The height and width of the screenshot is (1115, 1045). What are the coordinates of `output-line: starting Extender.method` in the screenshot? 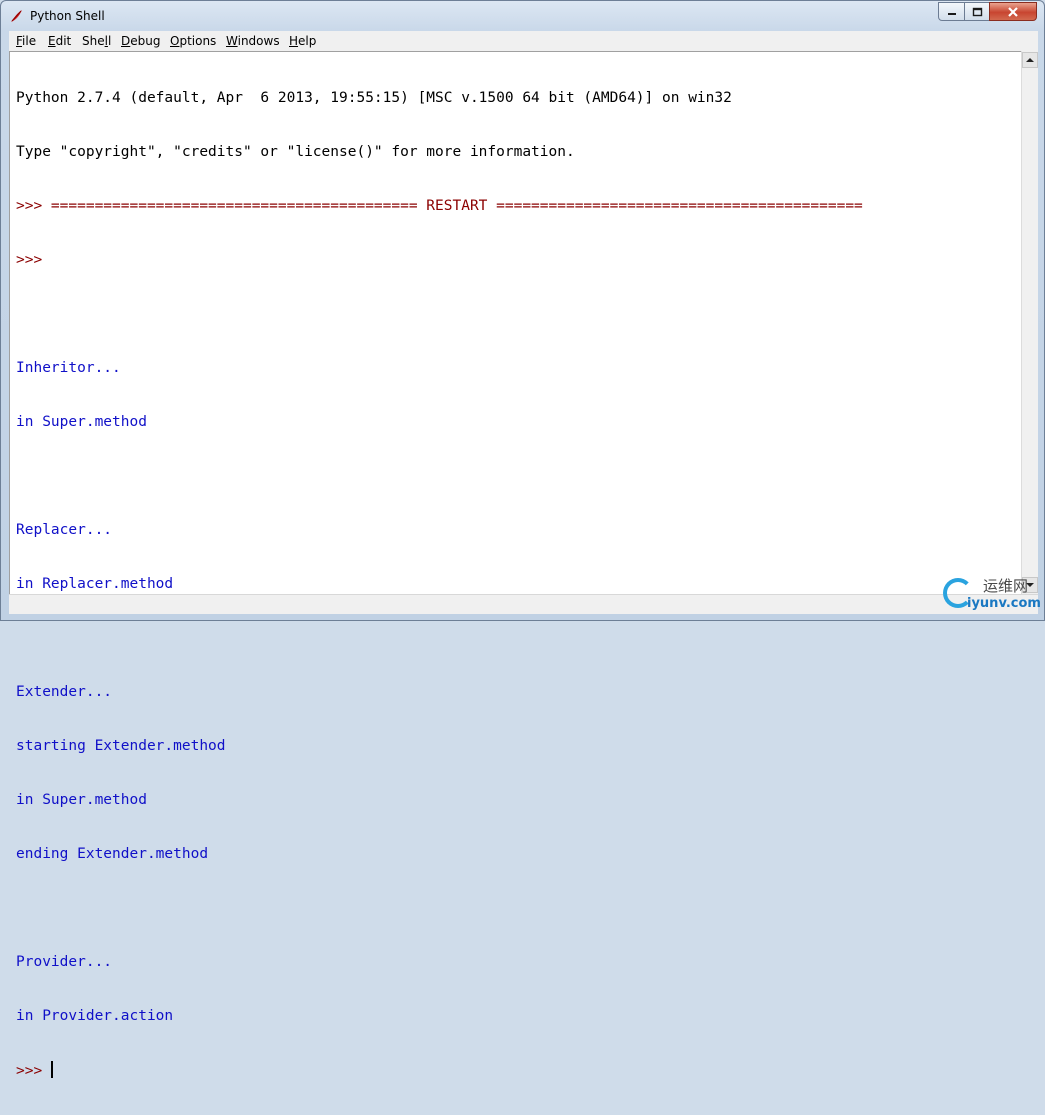 It's located at (121, 746).